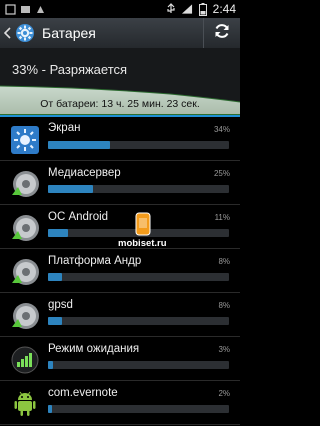  What do you see at coordinates (171, 9) in the screenshot?
I see `usb-icon` at bounding box center [171, 9].